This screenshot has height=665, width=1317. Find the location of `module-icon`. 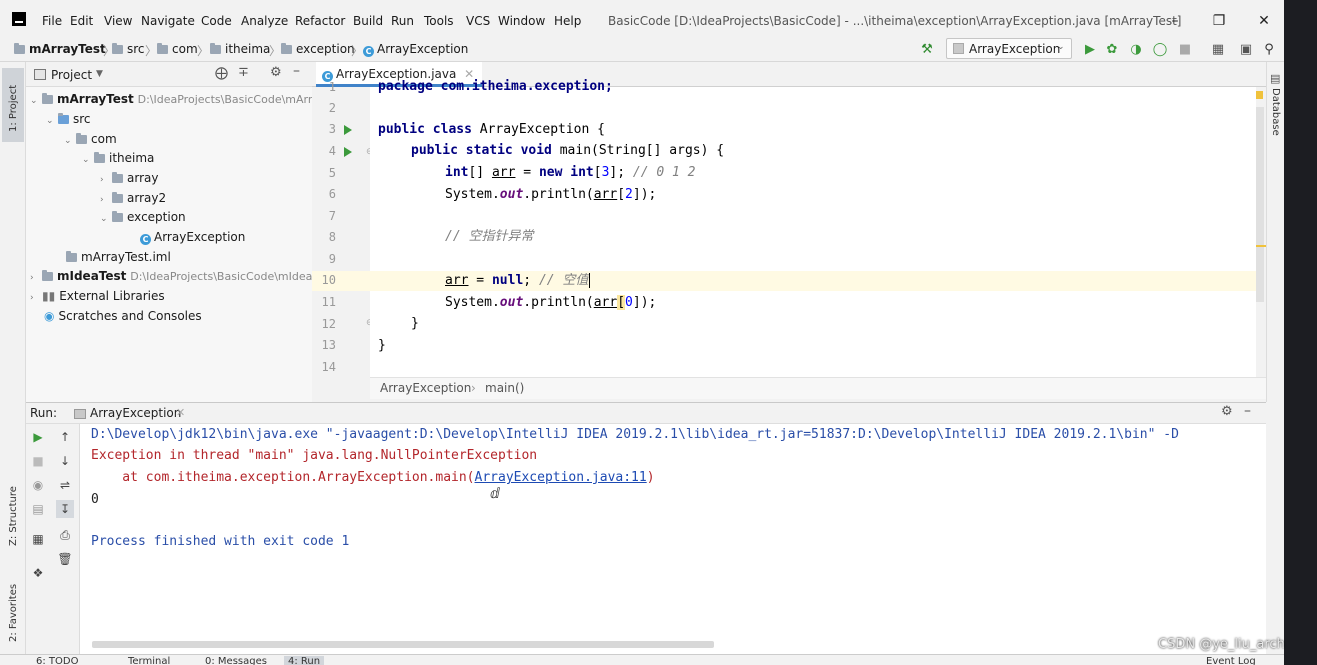

module-icon is located at coordinates (19, 48).